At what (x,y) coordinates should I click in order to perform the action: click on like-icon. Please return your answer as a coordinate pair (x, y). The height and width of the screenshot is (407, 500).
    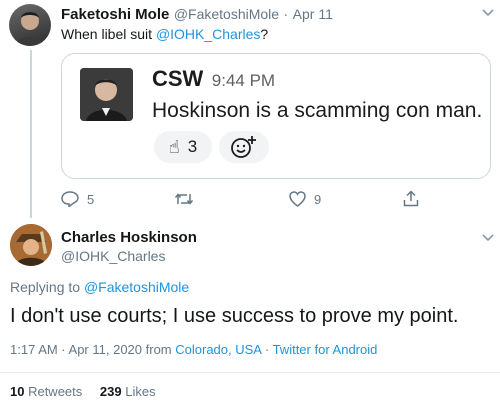
    Looking at the image, I should click on (297, 199).